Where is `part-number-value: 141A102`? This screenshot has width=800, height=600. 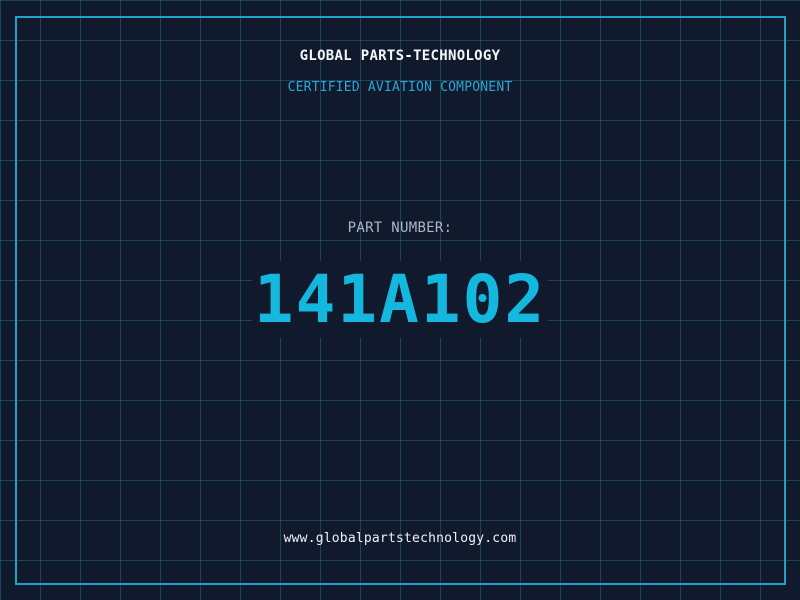 part-number-value: 141A102 is located at coordinates (400, 300).